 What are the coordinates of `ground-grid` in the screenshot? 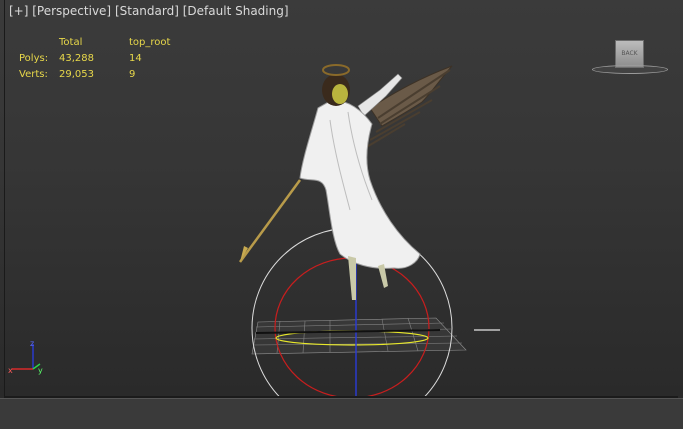 It's located at (359, 336).